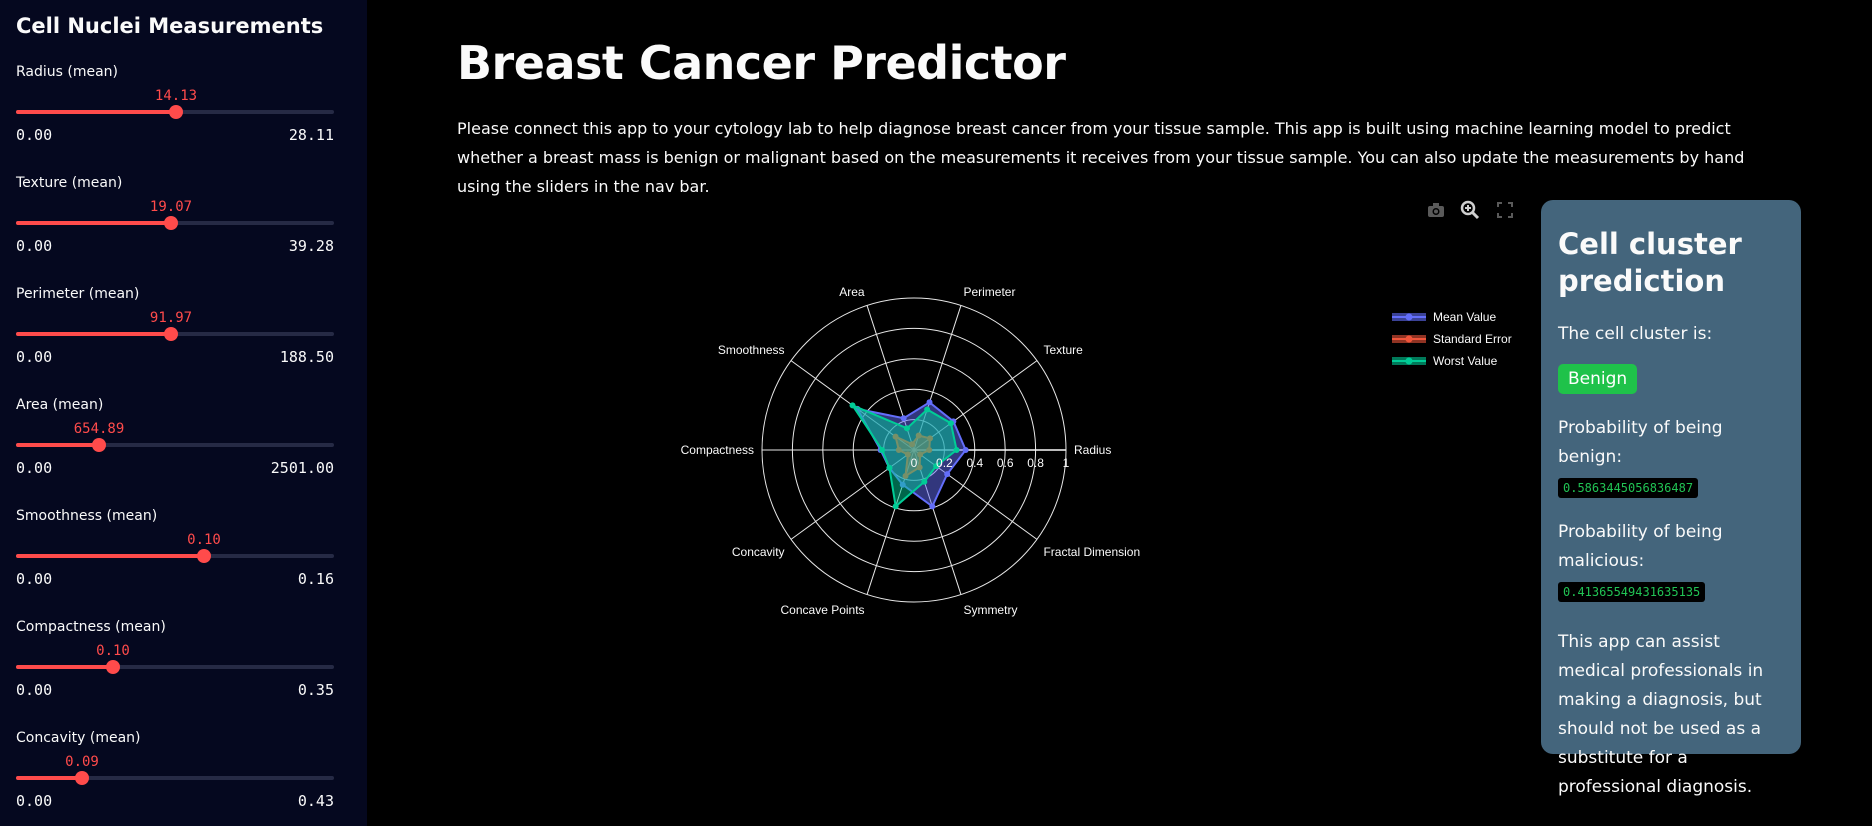 The width and height of the screenshot is (1872, 826). I want to click on slider-value: 654.89, so click(99, 429).